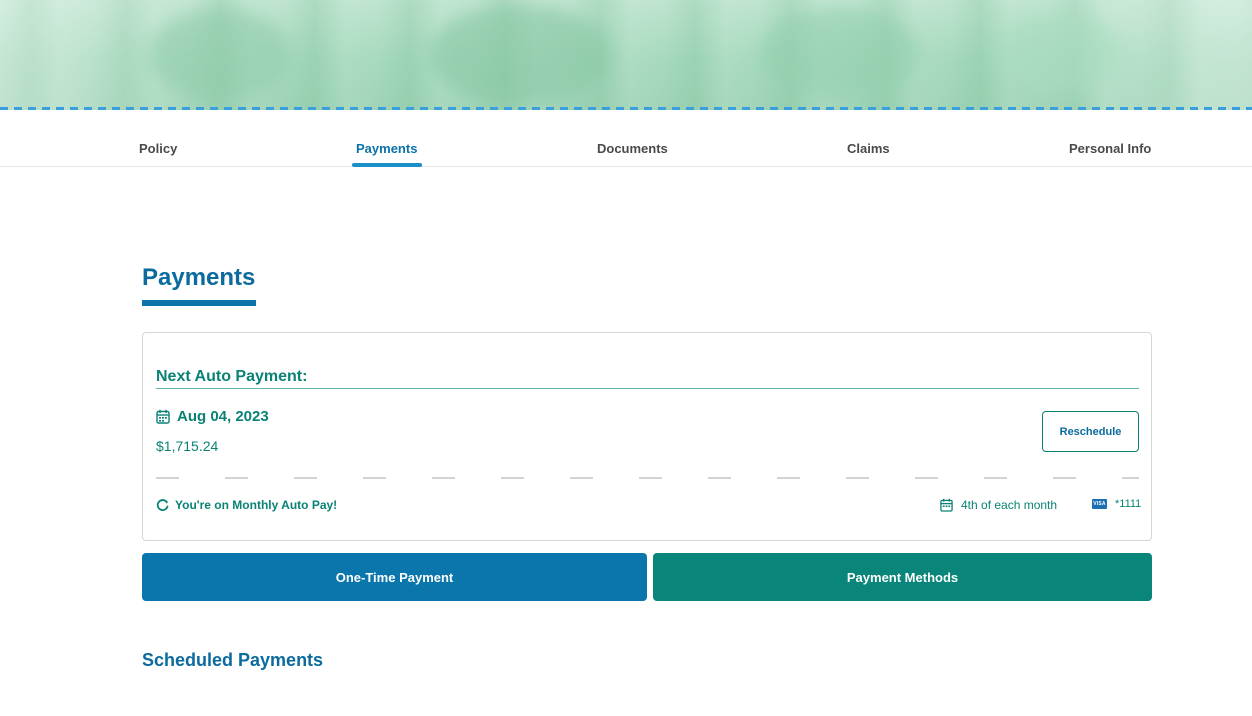 This screenshot has width=1252, height=716. Describe the element at coordinates (187, 446) in the screenshot. I see `payment-amount: $1,715.24` at that location.